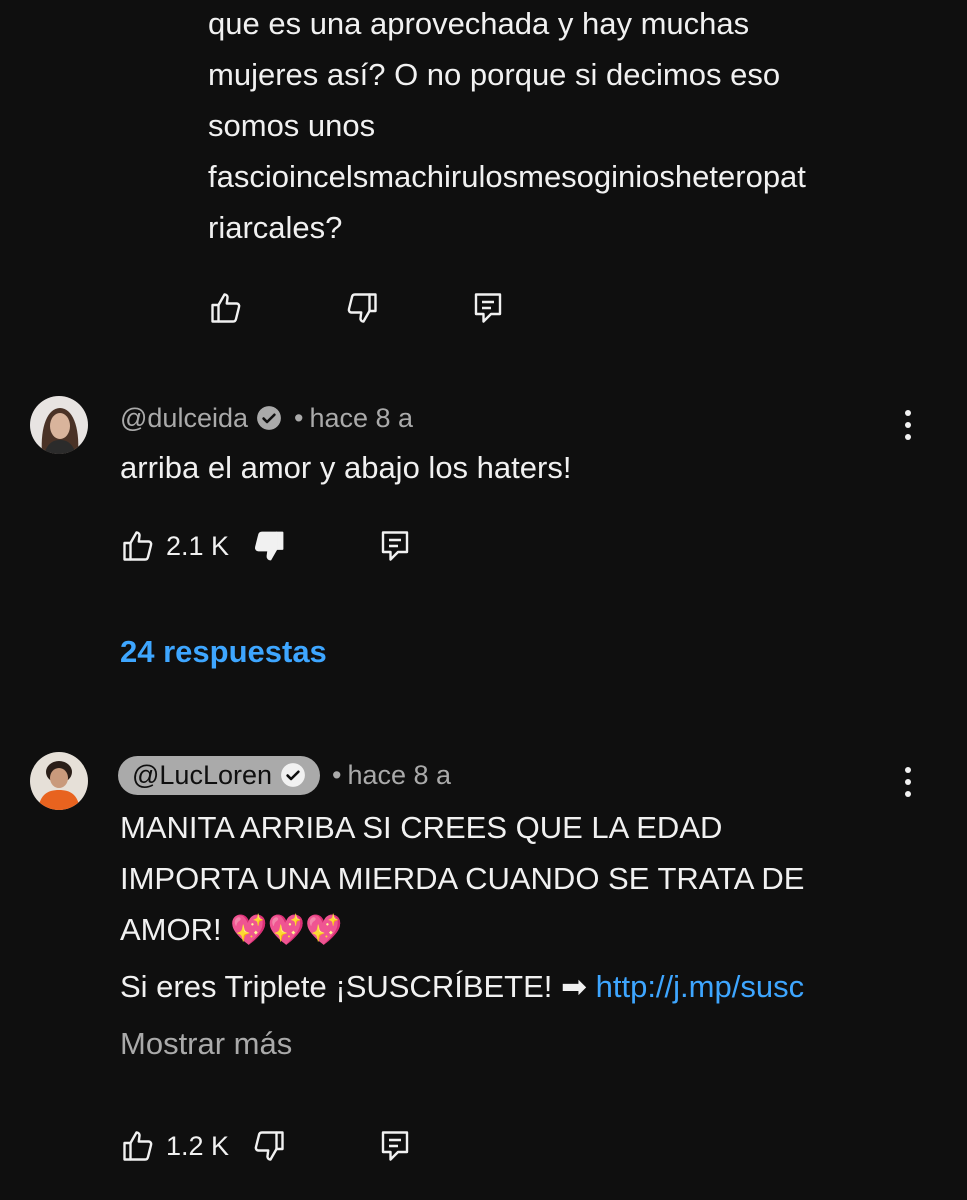  What do you see at coordinates (198, 1145) in the screenshot?
I see `like-count: 1.2 K` at bounding box center [198, 1145].